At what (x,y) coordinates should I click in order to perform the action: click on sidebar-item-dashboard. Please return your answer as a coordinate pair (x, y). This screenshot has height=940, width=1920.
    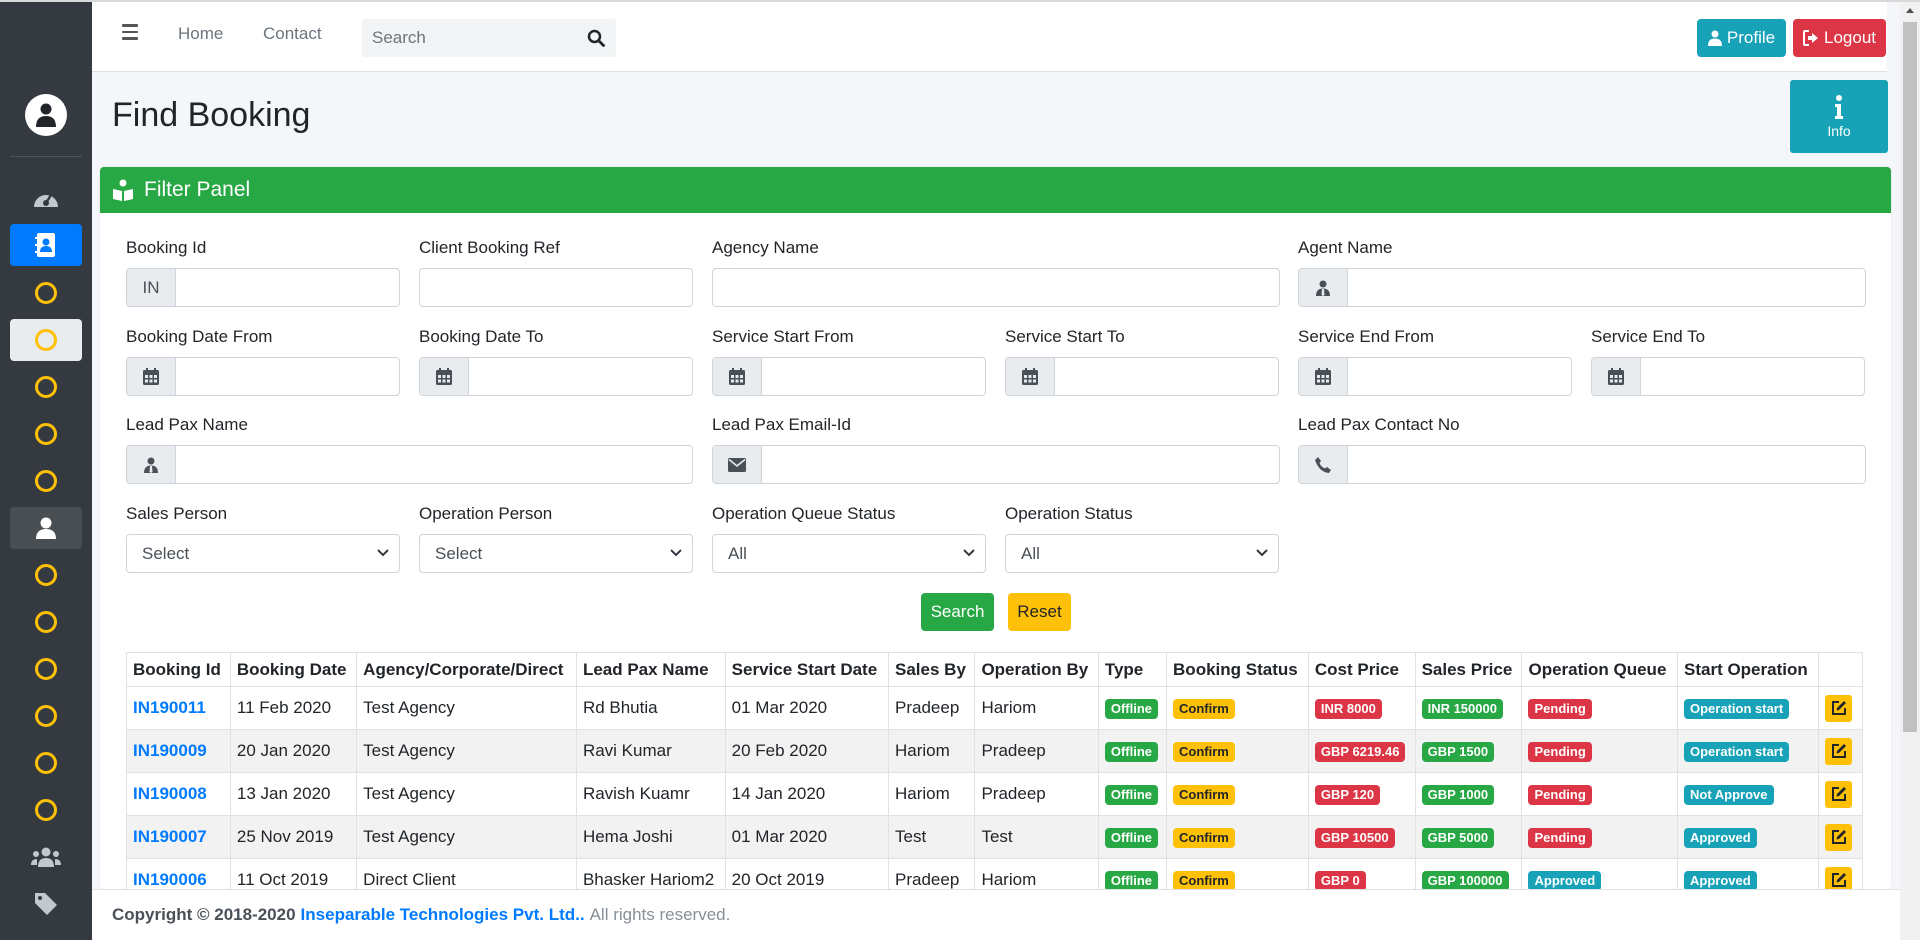
    Looking at the image, I should click on (46, 199).